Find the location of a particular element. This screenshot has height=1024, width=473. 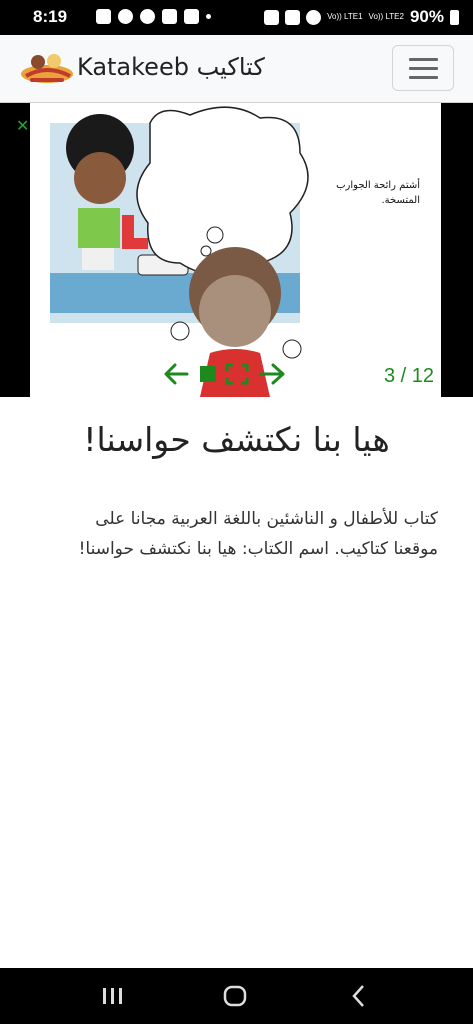

close-icon: ✕ is located at coordinates (22, 125).